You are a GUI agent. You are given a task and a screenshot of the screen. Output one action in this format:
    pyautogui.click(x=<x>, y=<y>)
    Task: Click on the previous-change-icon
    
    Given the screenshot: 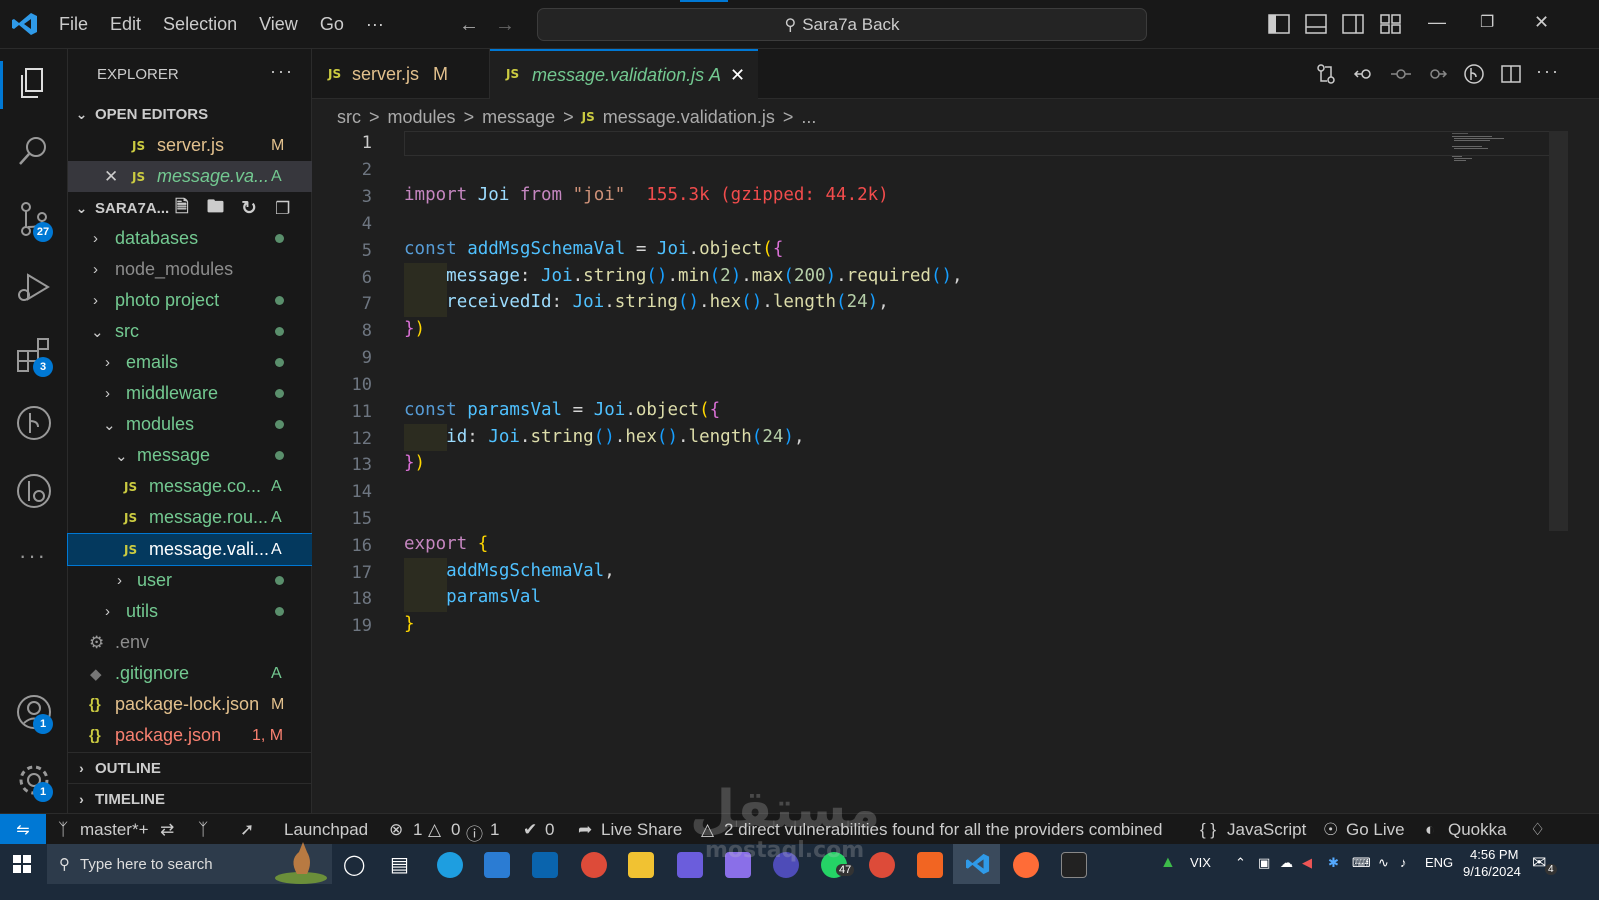 What is the action you would take?
    pyautogui.click(x=1364, y=74)
    